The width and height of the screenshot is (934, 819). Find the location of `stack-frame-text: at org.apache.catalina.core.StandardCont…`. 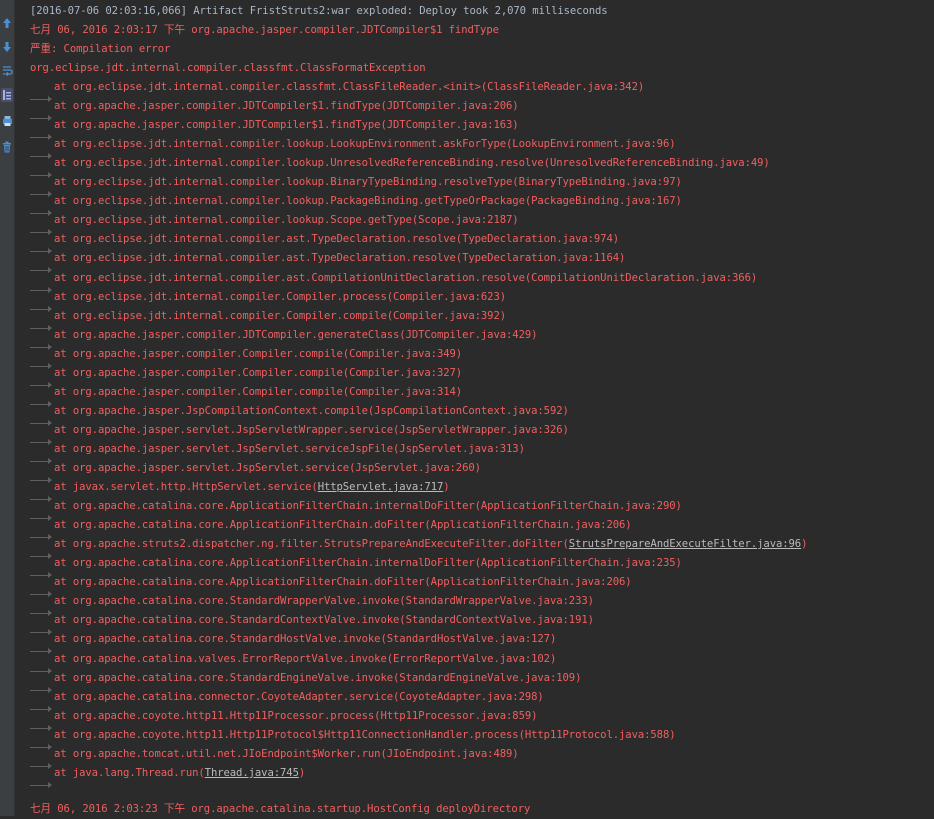

stack-frame-text: at org.apache.catalina.core.StandardCont… is located at coordinates (324, 620).